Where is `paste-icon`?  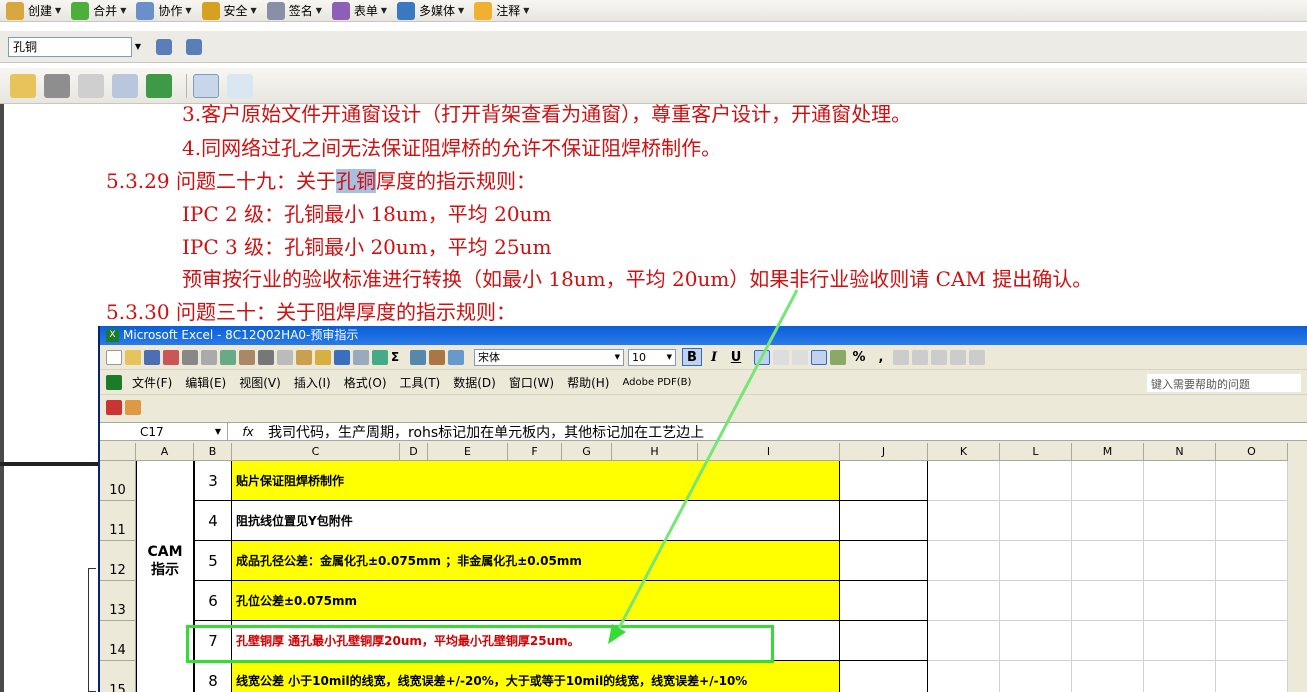 paste-icon is located at coordinates (304, 357).